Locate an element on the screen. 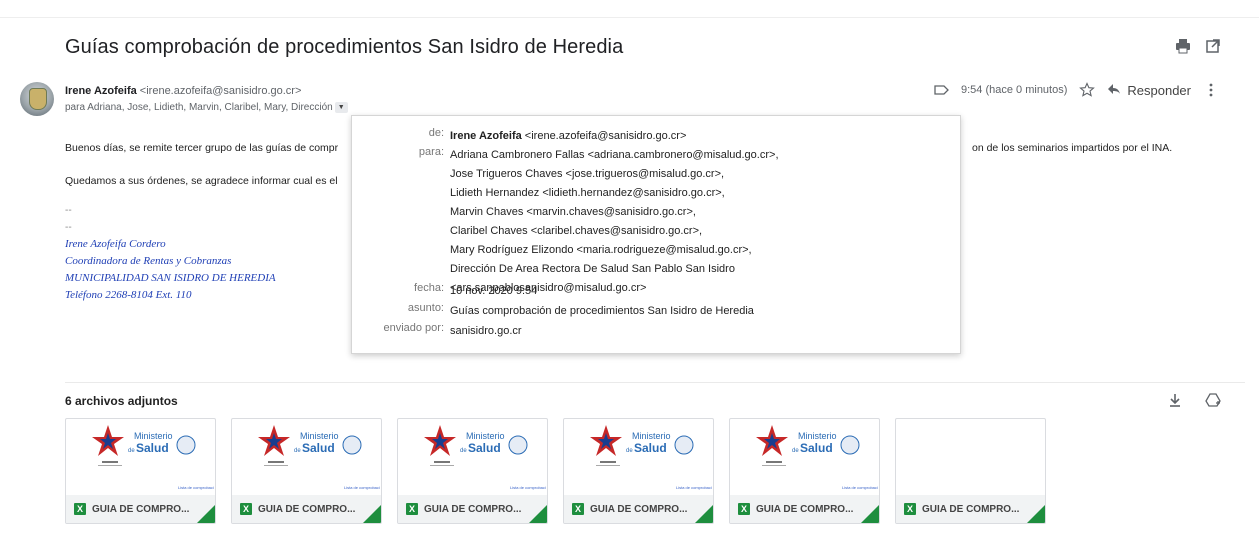 Image resolution: width=1259 pixels, height=546 pixels. popup-sentby: sanisidro.go.cr is located at coordinates (486, 331).